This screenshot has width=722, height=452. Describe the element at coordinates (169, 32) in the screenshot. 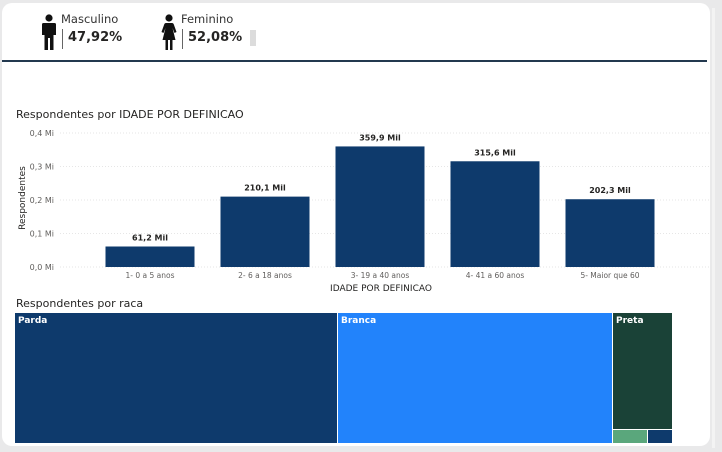

I see `female-icon` at that location.